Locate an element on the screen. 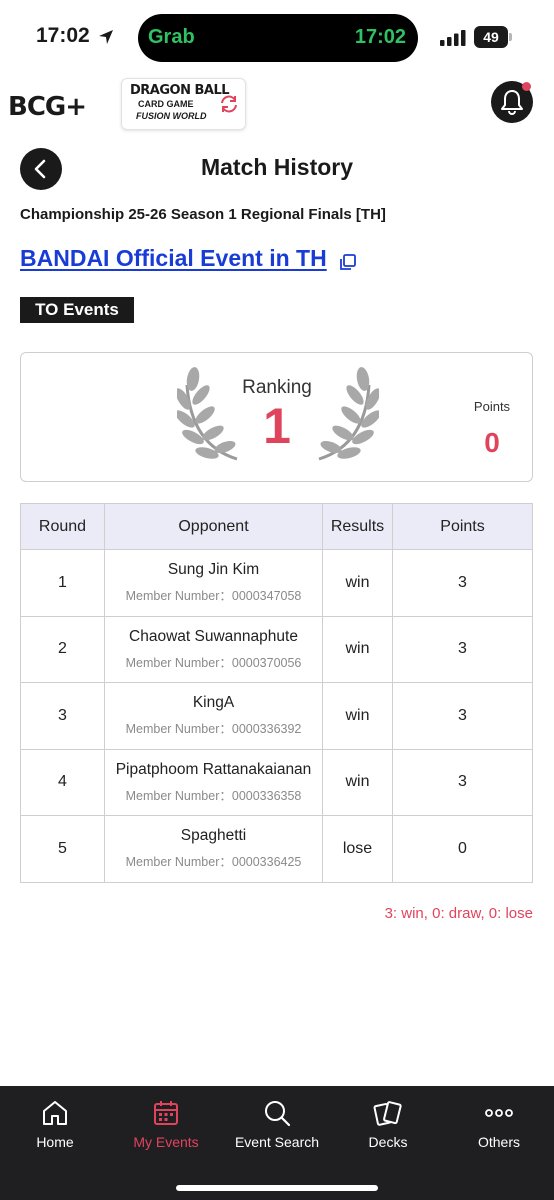  header-round: Round is located at coordinates (62, 526).